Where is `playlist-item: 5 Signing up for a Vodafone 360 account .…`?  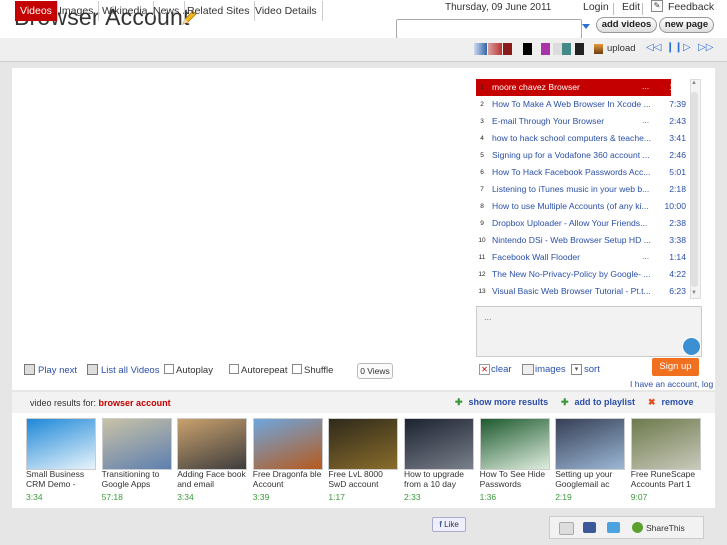 playlist-item: 5 Signing up for a Vodafone 360 account .… is located at coordinates (582, 155).